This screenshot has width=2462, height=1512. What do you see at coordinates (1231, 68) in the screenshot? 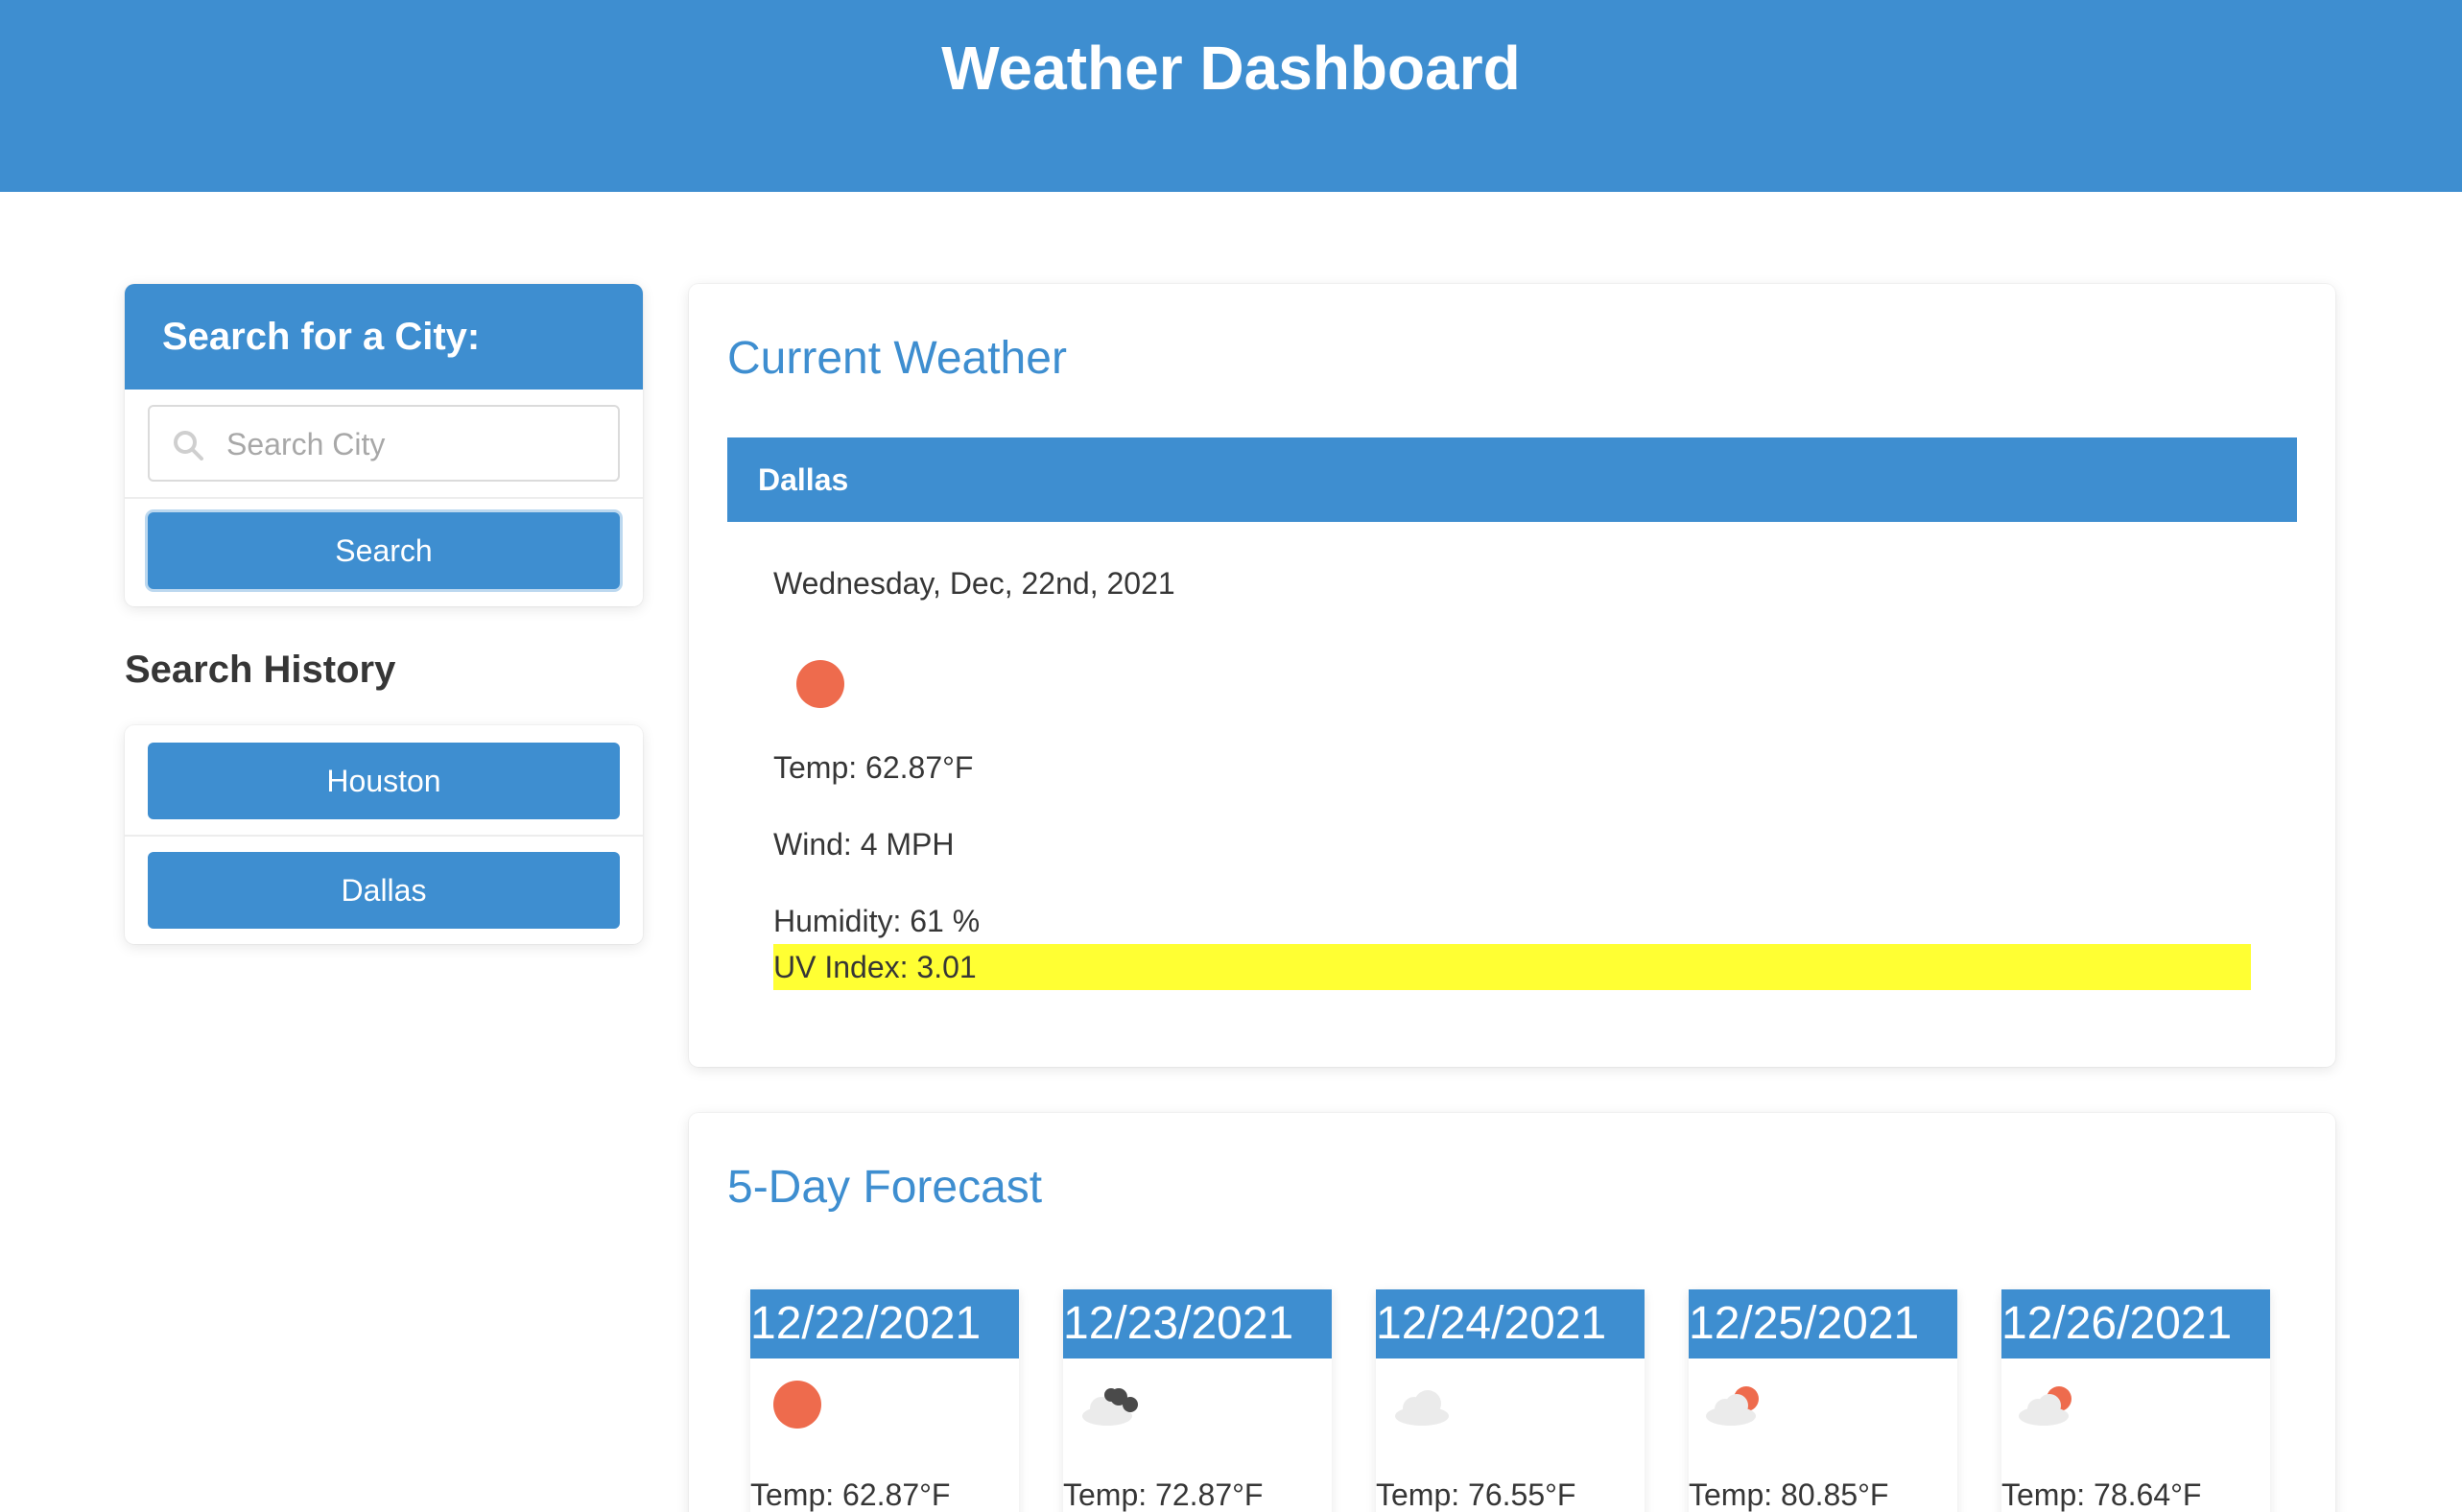
I see `page-title: Weather Dashboard` at bounding box center [1231, 68].